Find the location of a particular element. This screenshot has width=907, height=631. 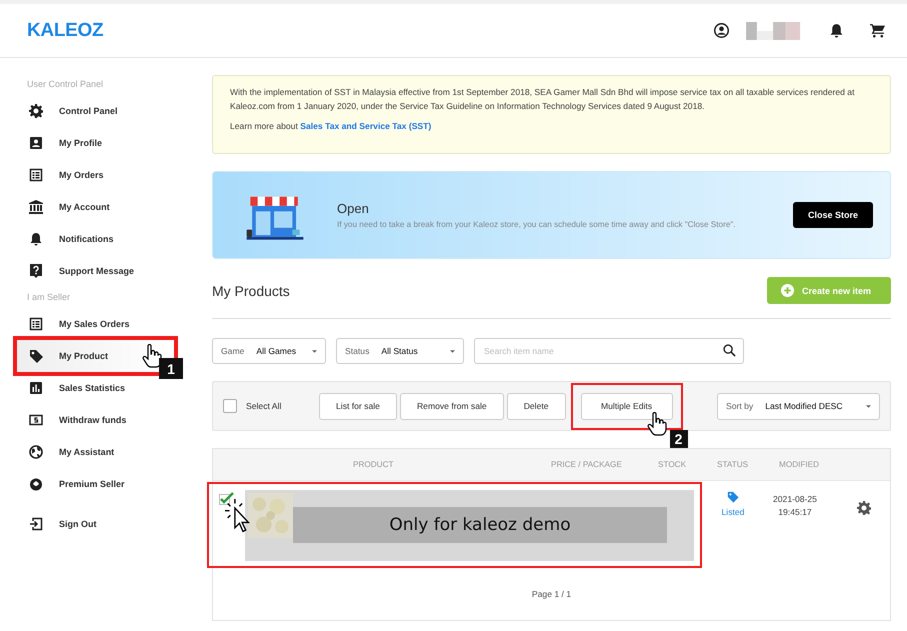

select-all-label: Select All is located at coordinates (264, 406).